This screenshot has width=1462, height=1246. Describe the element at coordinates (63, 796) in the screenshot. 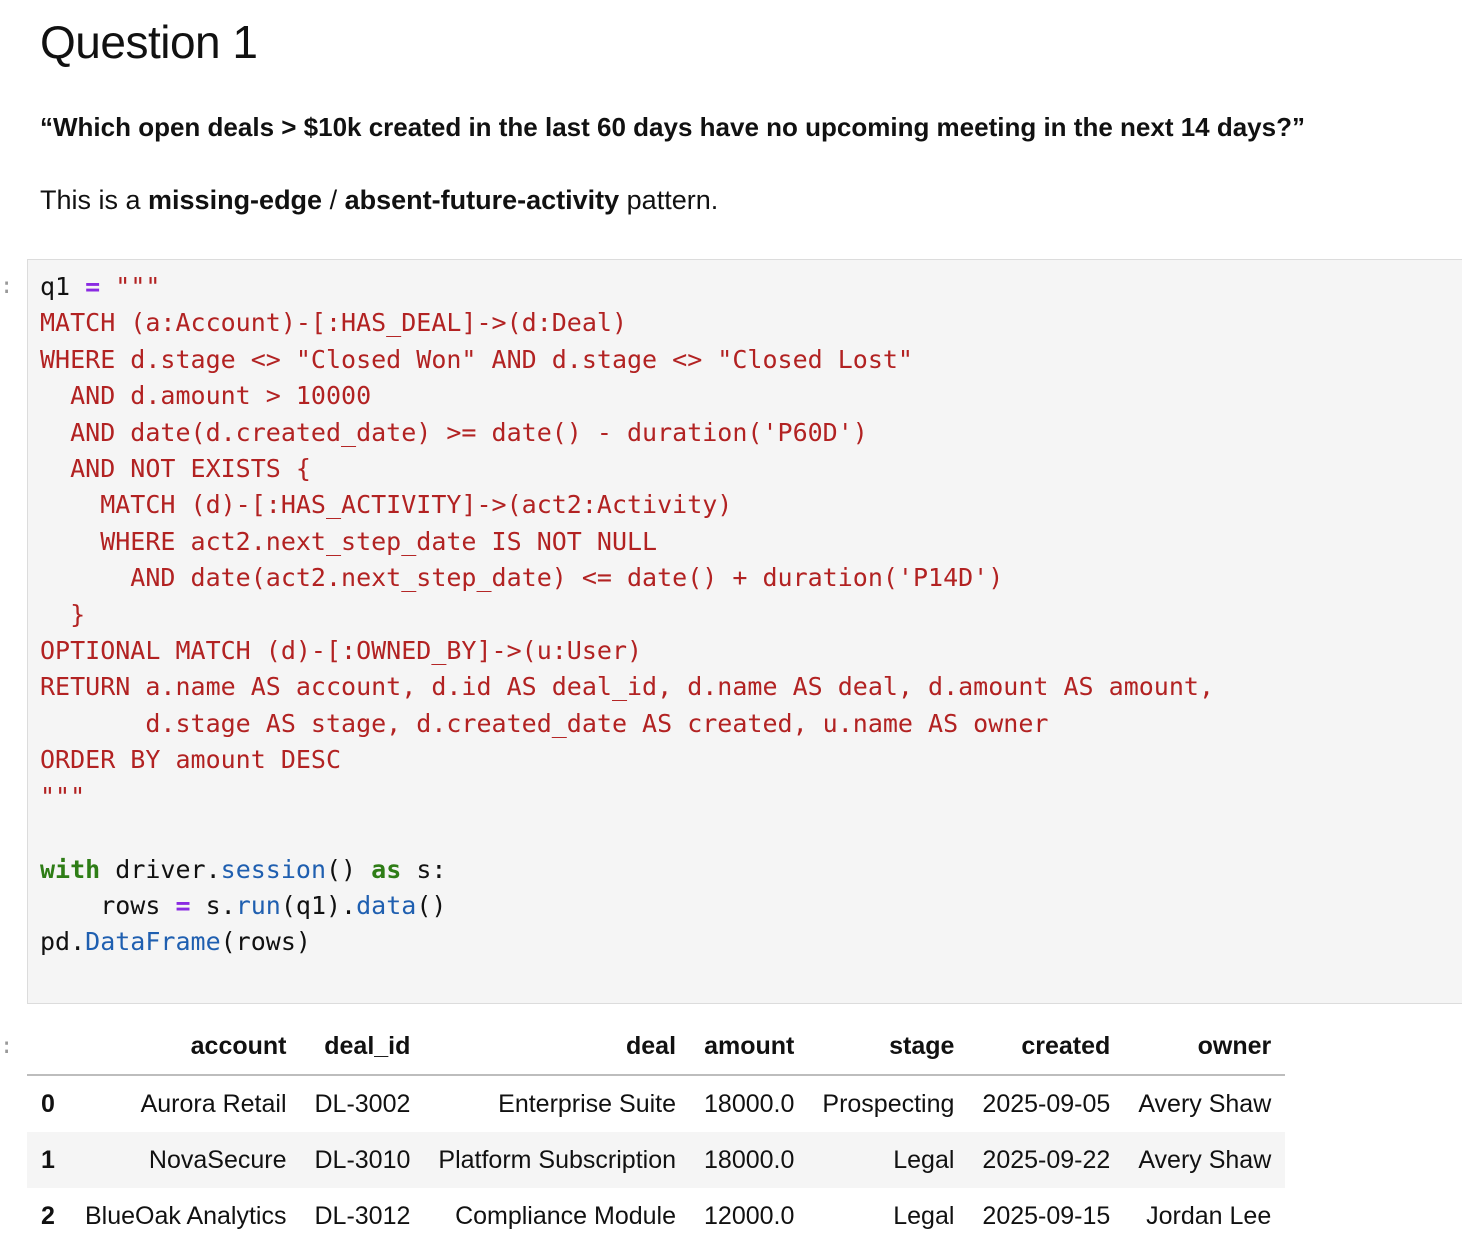

I see `code-line-15: """` at that location.